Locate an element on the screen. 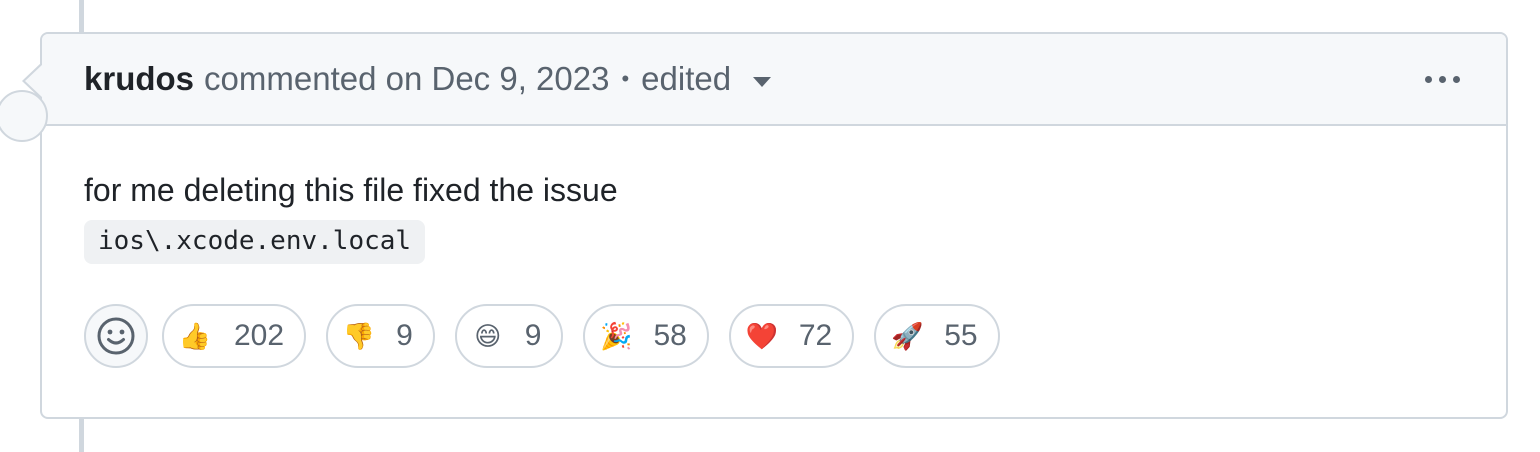  reaction-count: 202 is located at coordinates (259, 335).